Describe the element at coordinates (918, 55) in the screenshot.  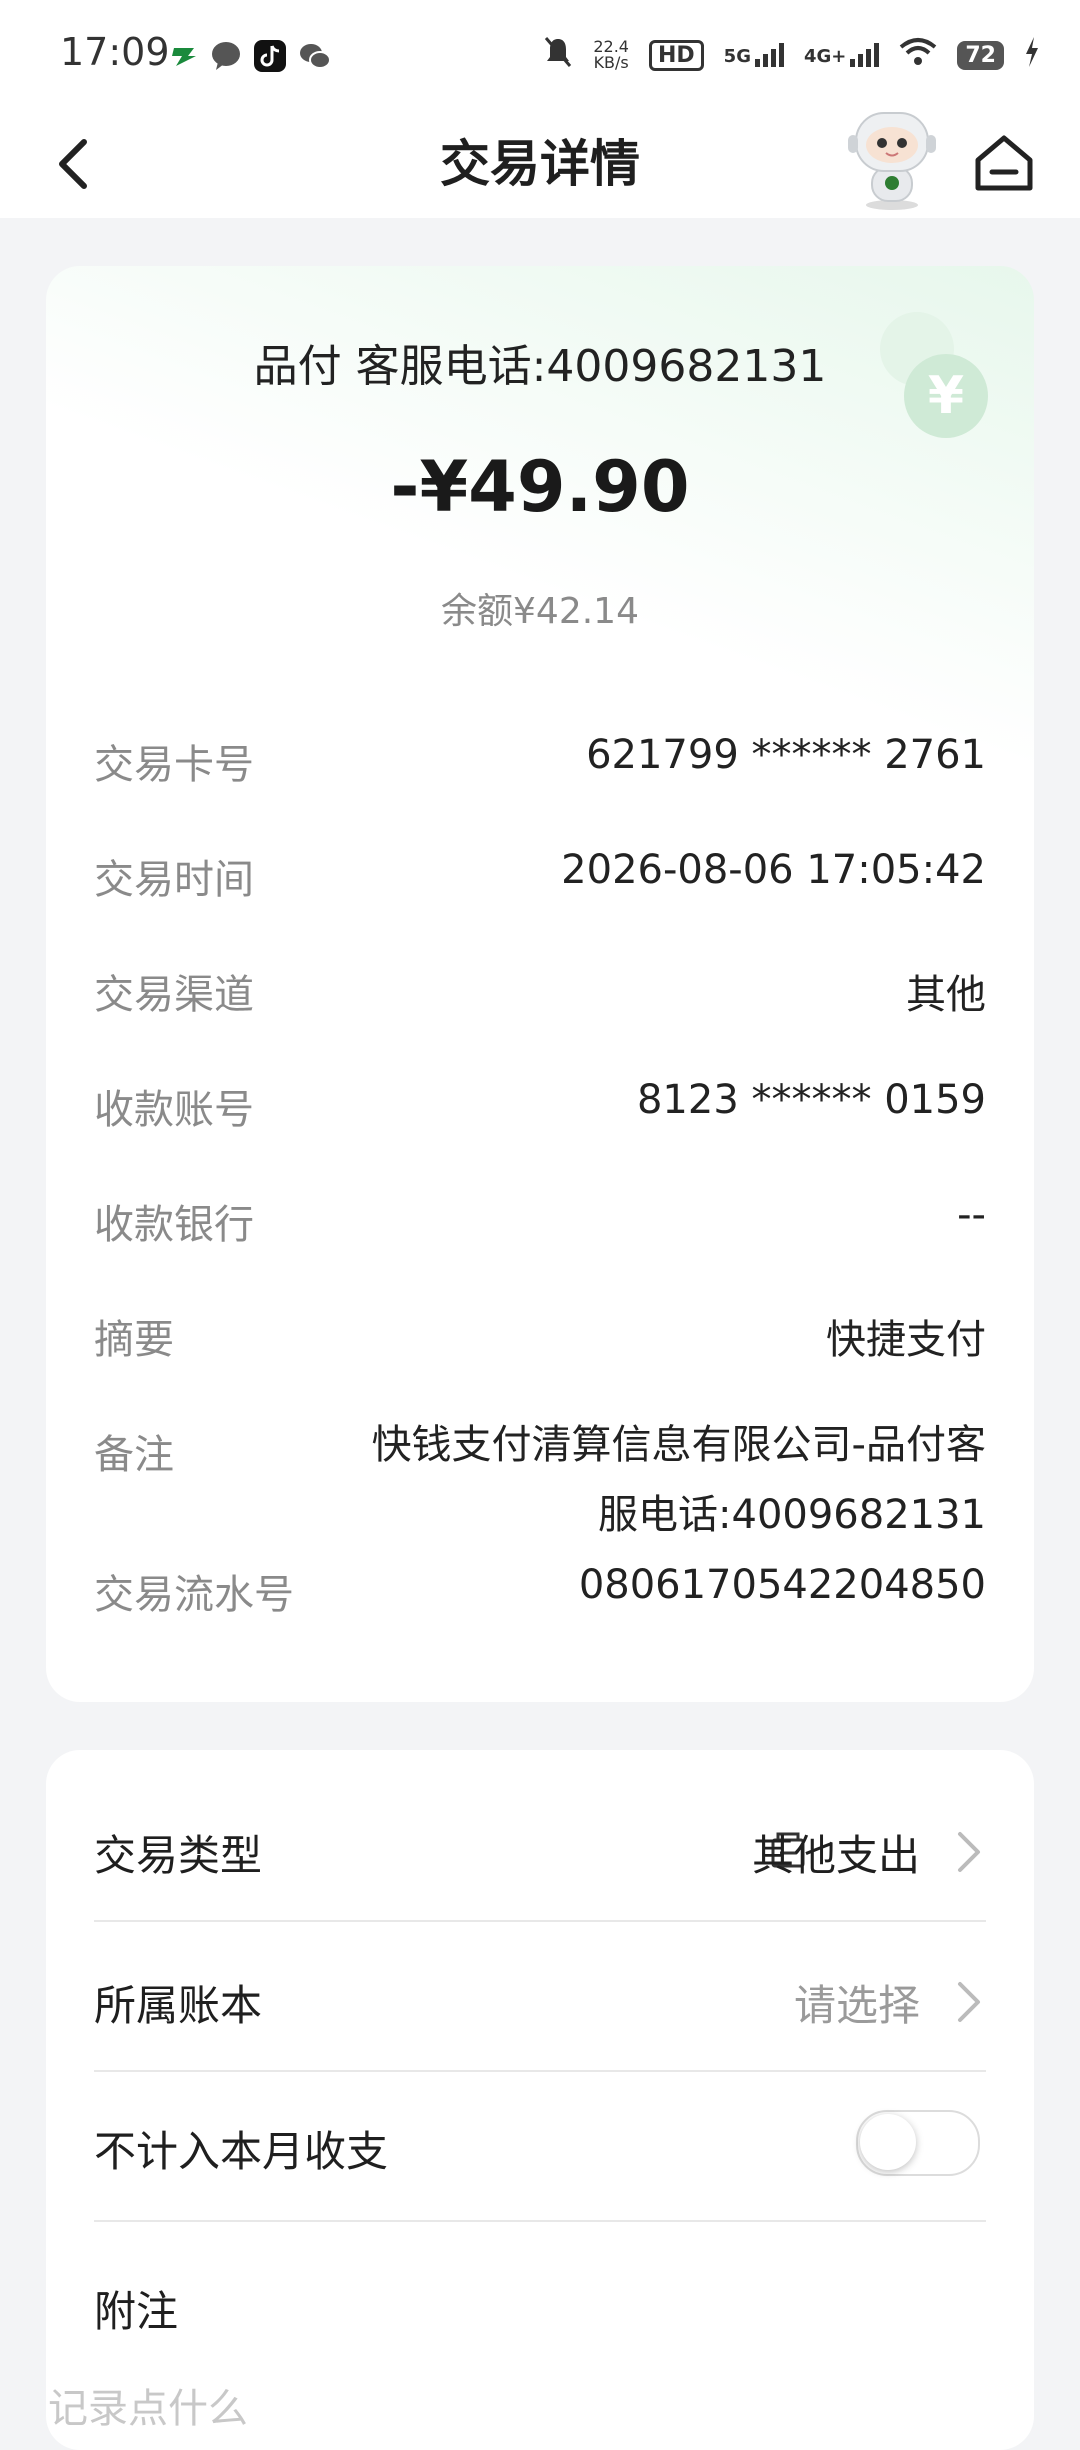
I see `wifi-icon` at that location.